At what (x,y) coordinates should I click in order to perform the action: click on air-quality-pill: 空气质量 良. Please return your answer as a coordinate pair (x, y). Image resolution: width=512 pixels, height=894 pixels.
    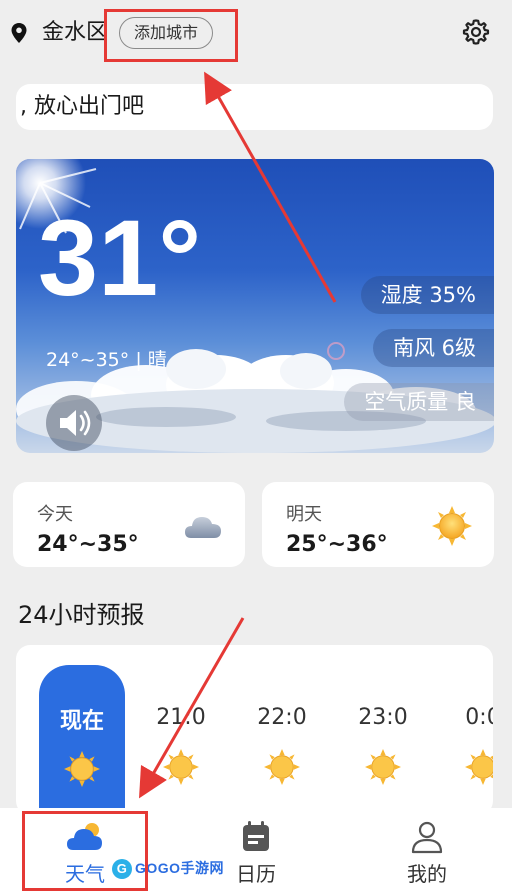
    Looking at the image, I should click on (419, 402).